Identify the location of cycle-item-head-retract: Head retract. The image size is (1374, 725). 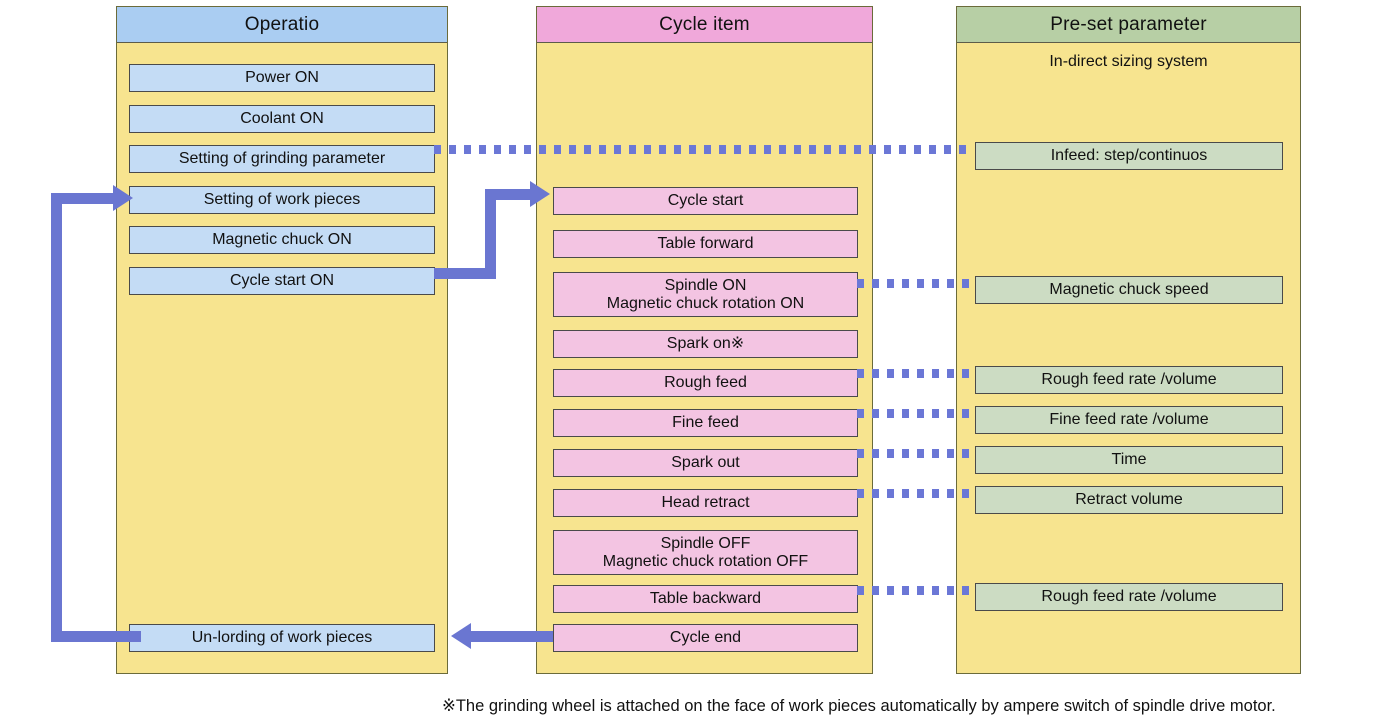
(705, 503).